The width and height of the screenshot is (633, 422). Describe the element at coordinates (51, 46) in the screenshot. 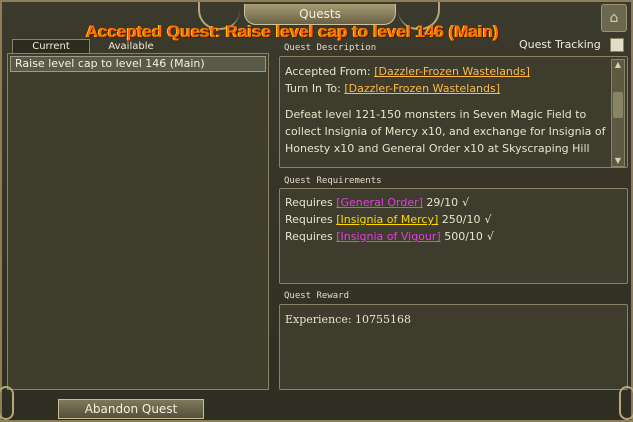

I see `tab-current: Current` at that location.